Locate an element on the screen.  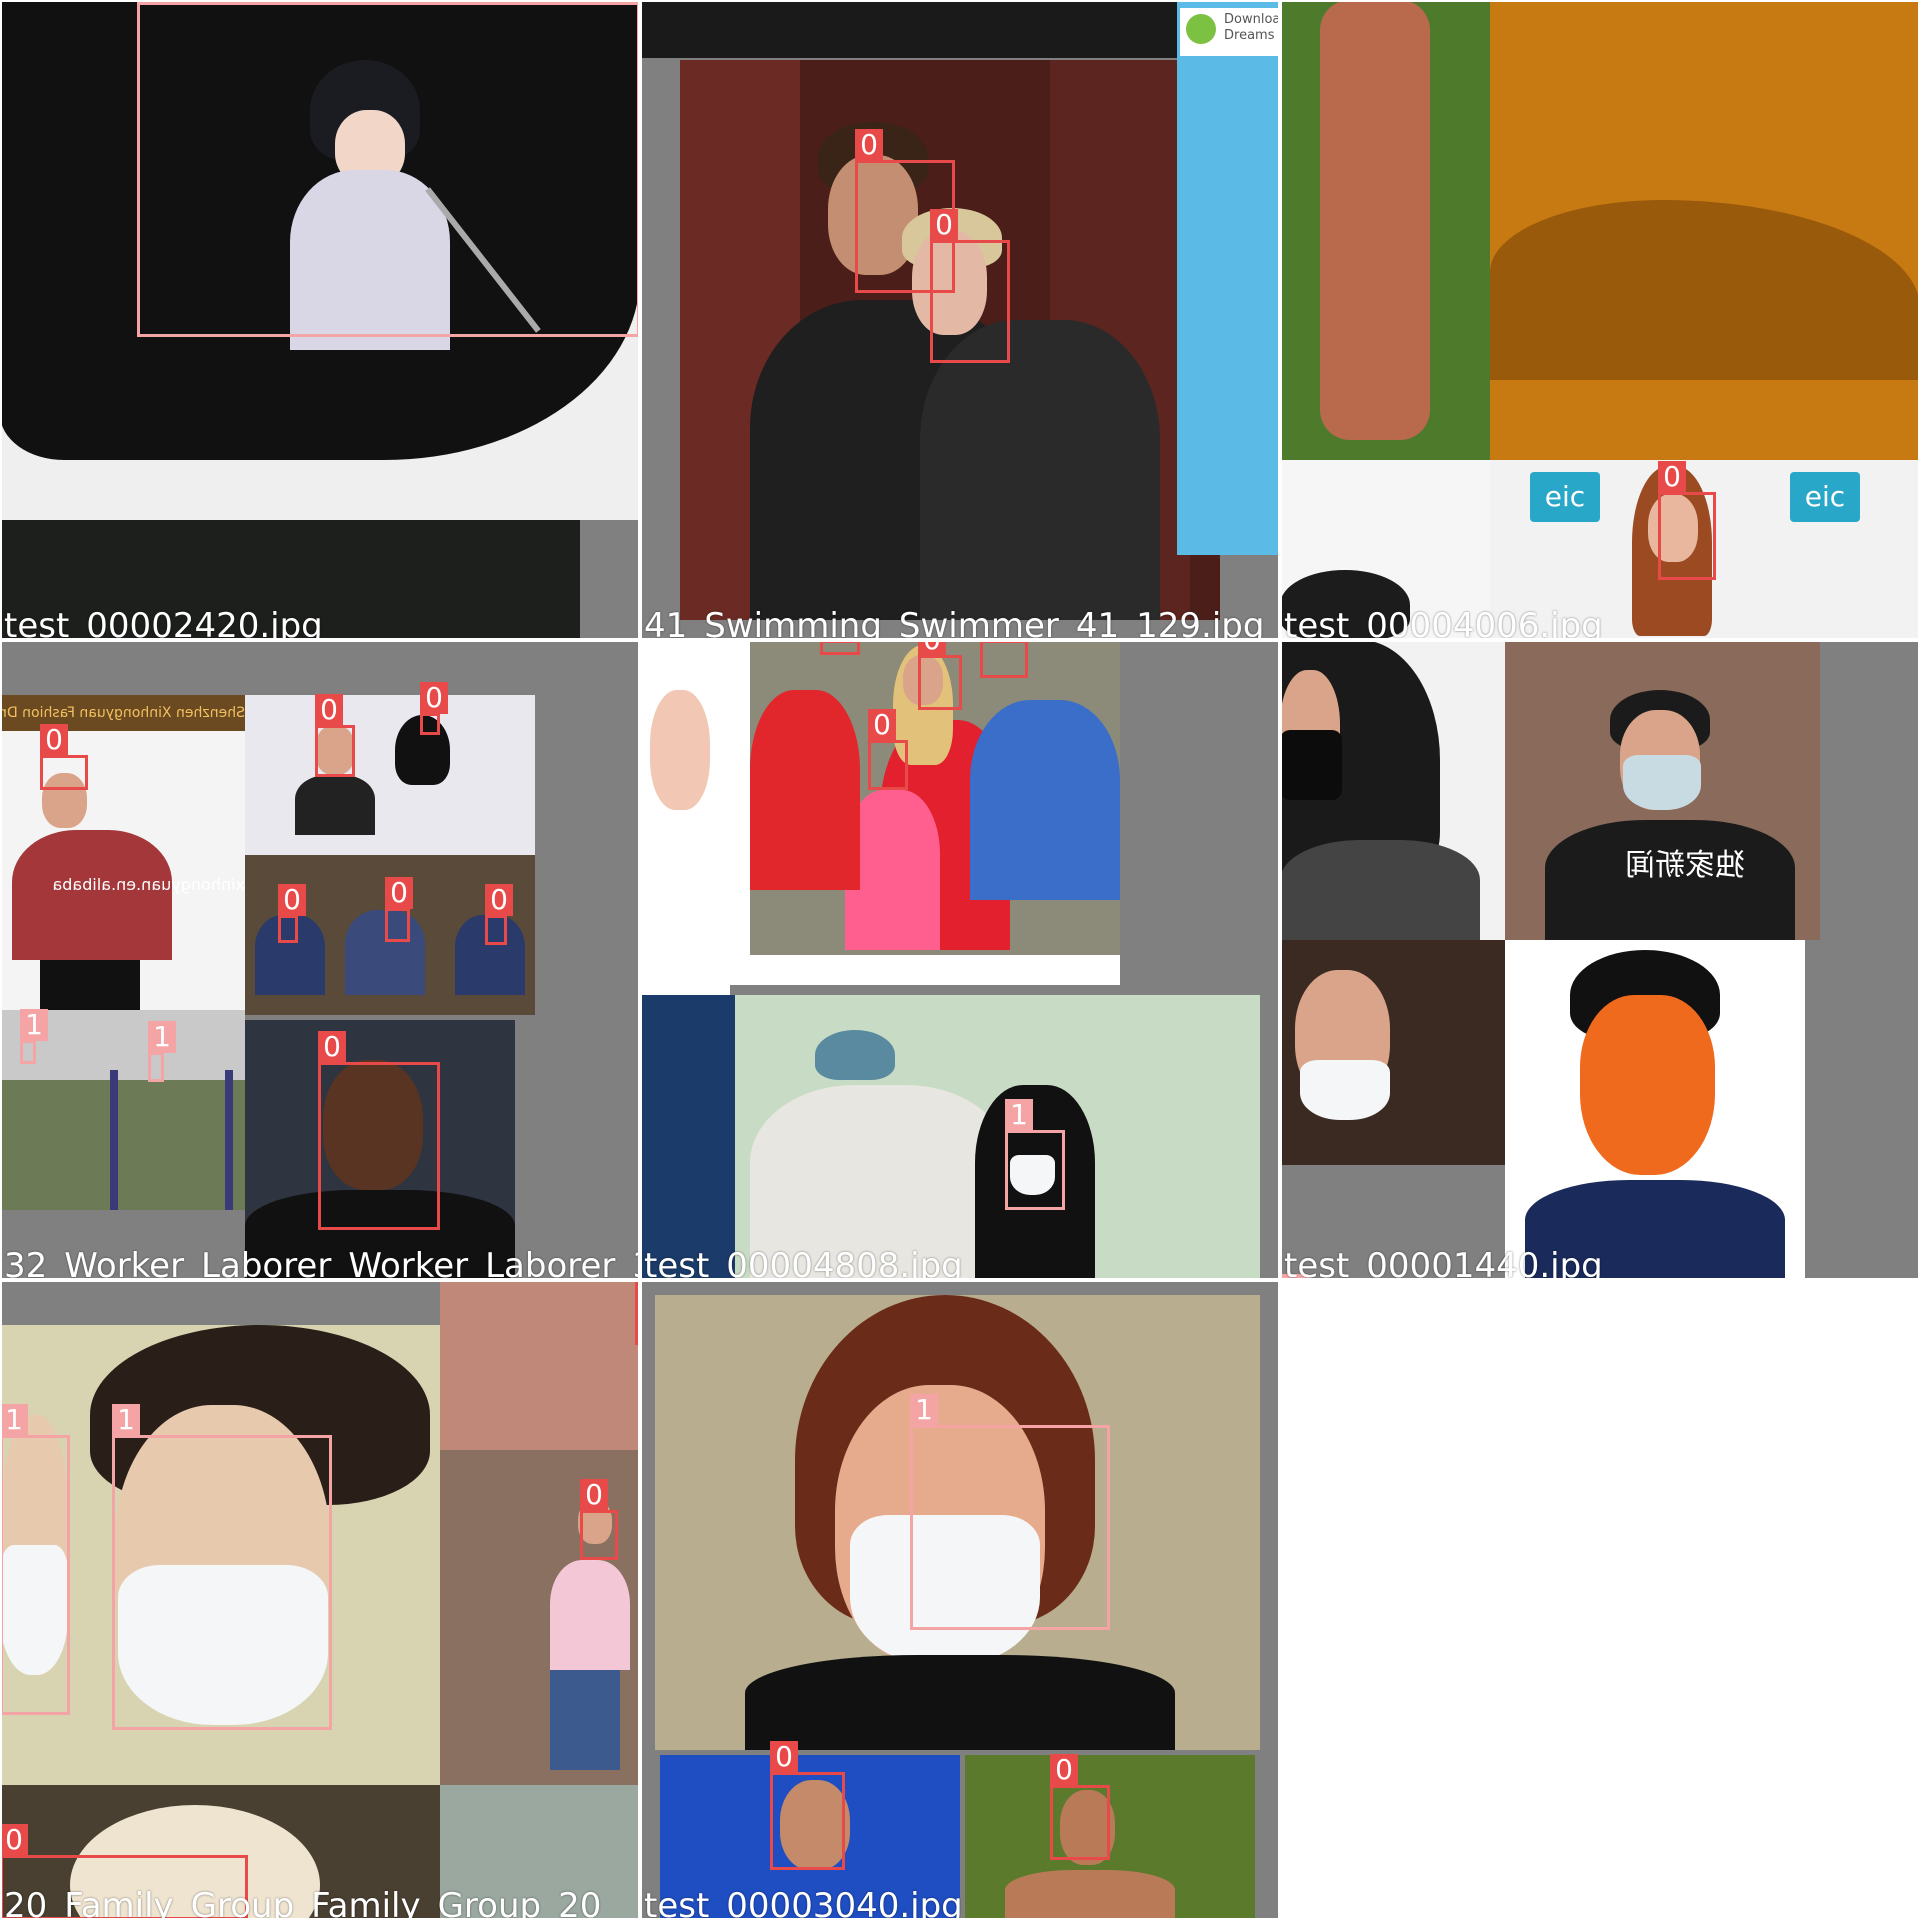
mosaic-tile-1: 1 test_00002420.jpg is located at coordinates (320, 320).